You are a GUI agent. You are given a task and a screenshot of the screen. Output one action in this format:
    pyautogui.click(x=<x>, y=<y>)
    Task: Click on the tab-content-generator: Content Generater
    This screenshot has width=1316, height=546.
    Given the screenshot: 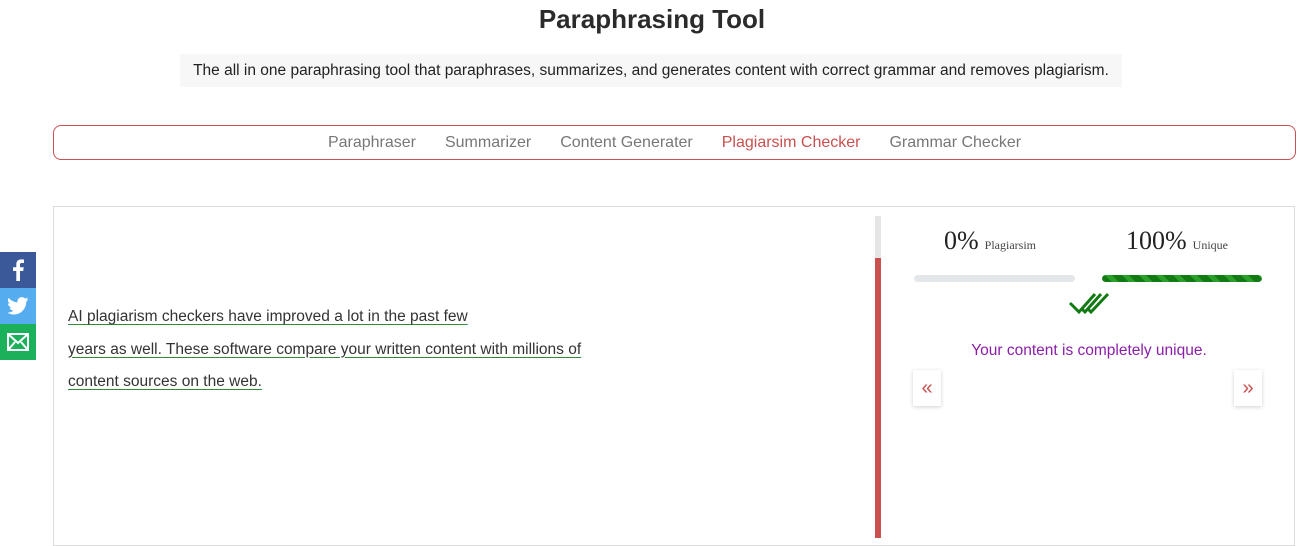 What is the action you would take?
    pyautogui.click(x=626, y=143)
    